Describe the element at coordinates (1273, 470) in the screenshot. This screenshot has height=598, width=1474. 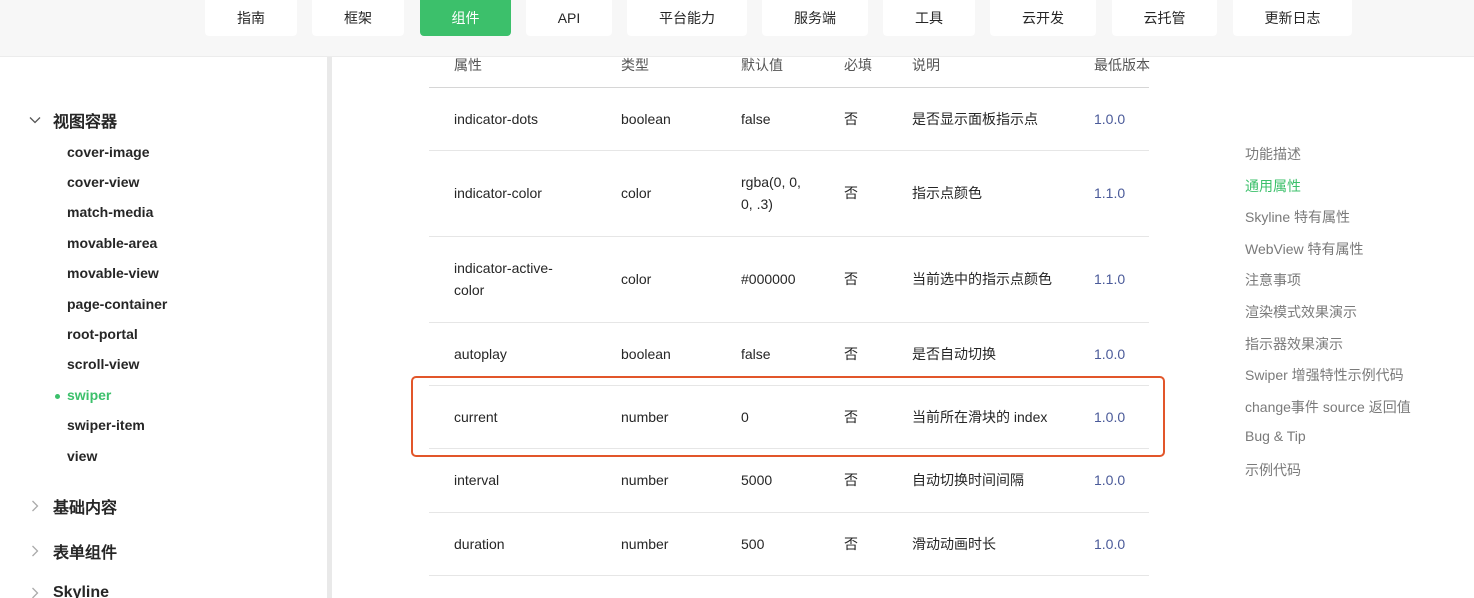
I see `toc-item-example-code: 示例代码` at that location.